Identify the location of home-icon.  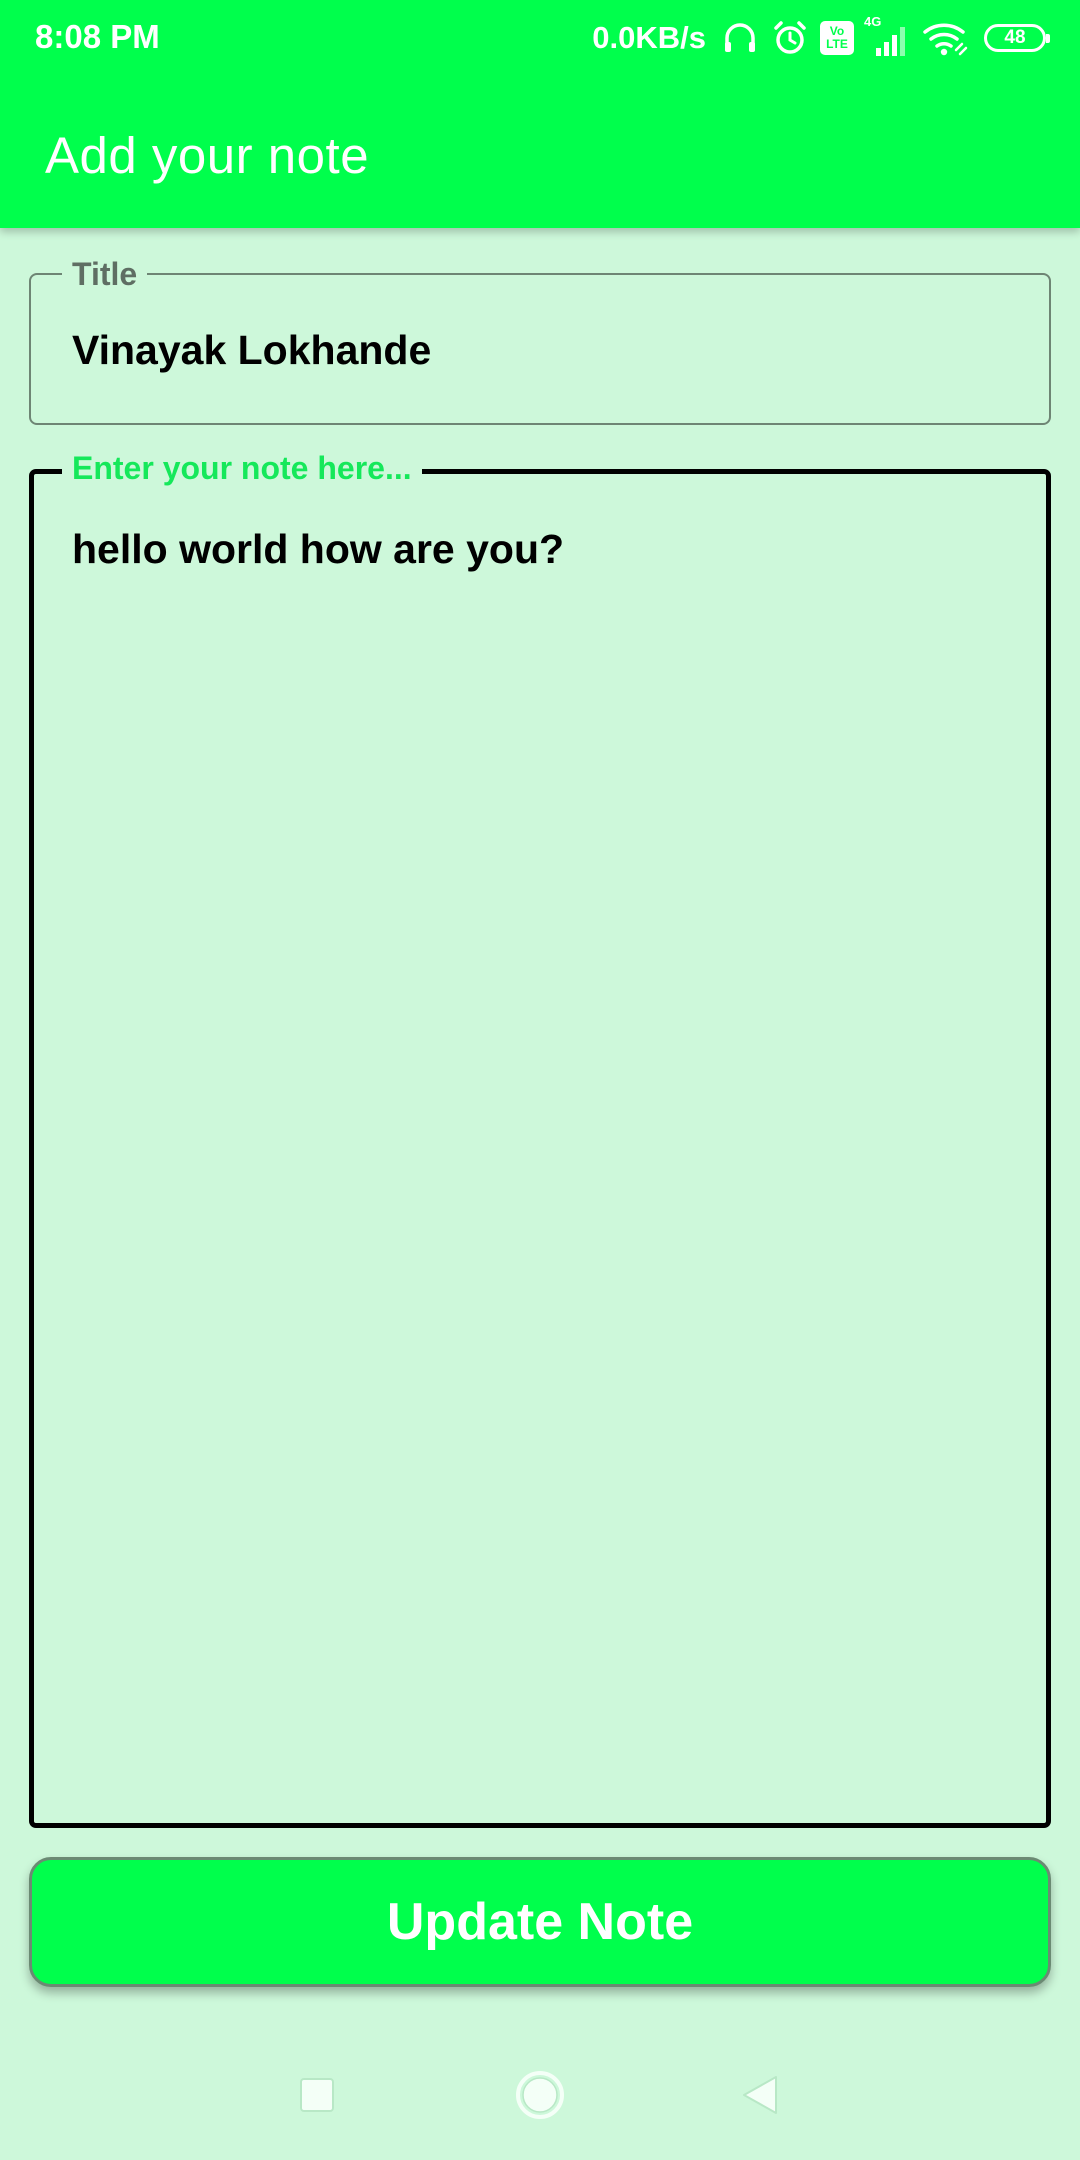
(540, 2095).